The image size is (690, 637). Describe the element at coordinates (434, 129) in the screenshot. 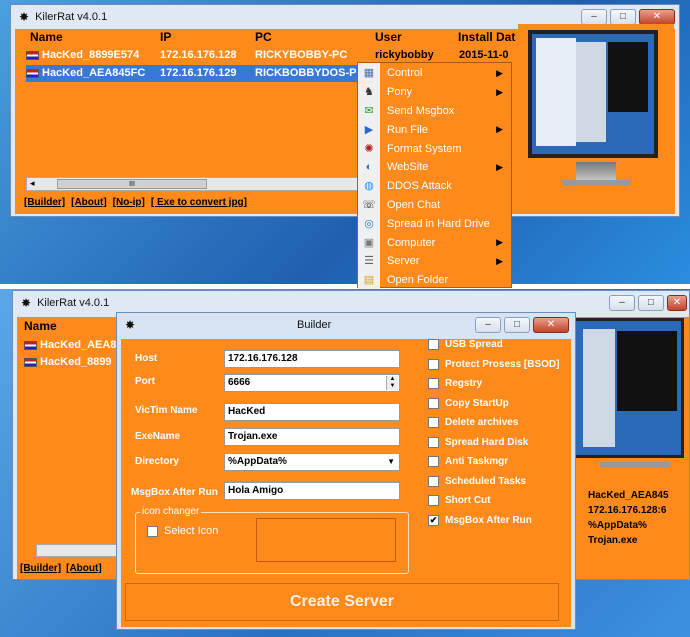

I see `menu-item-run-file: ▶ Run File ▶` at that location.